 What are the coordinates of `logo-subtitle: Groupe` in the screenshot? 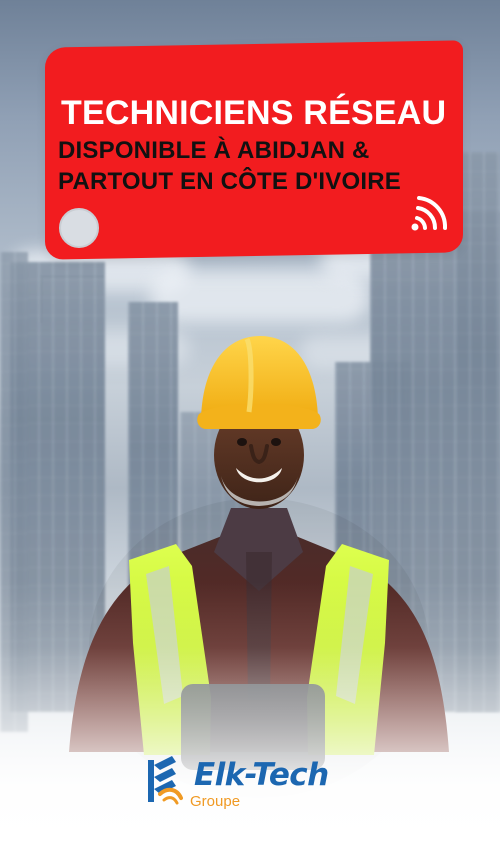 It's located at (215, 801).